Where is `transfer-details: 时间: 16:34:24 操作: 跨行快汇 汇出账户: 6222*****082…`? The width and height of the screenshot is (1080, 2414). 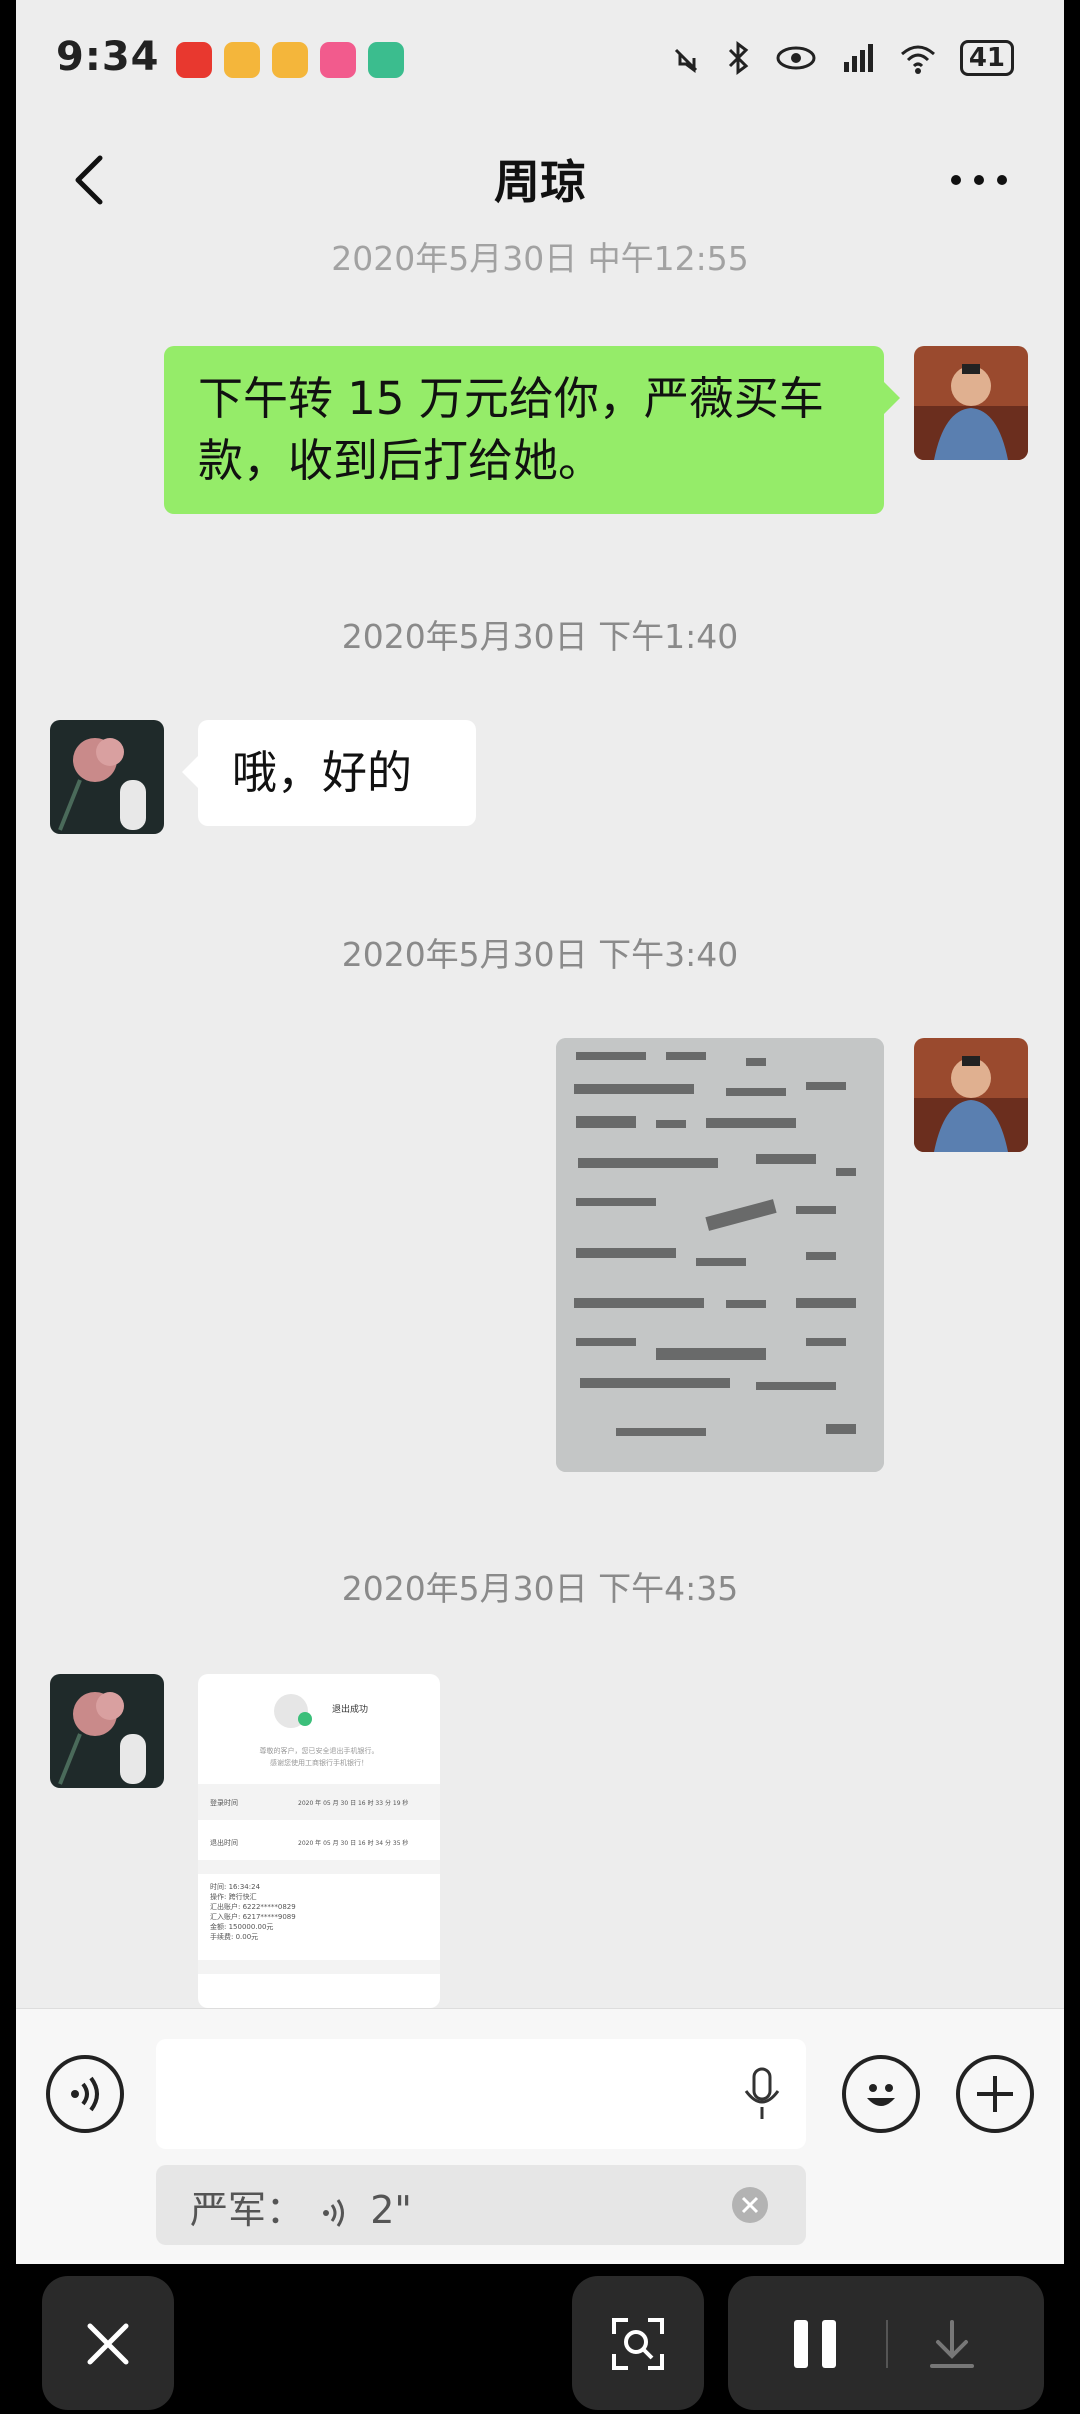 transfer-details: 时间: 16:34:24 操作: 跨行快汇 汇出账户: 6222*****082… is located at coordinates (253, 1912).